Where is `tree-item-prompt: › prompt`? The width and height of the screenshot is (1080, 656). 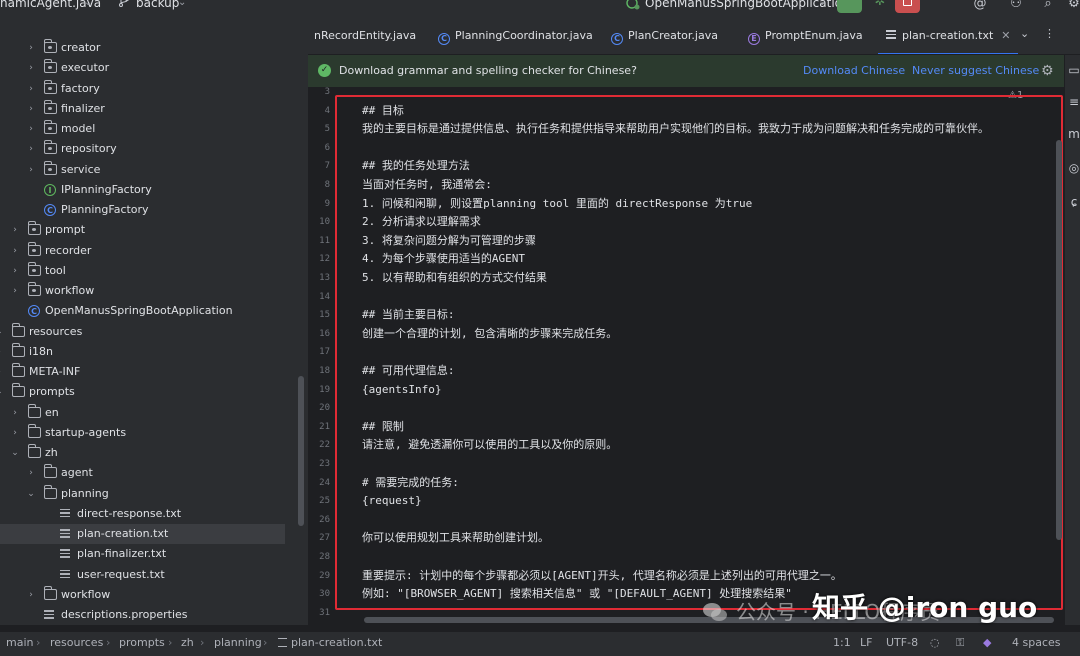
tree-item-prompt: › prompt is located at coordinates (150, 230).